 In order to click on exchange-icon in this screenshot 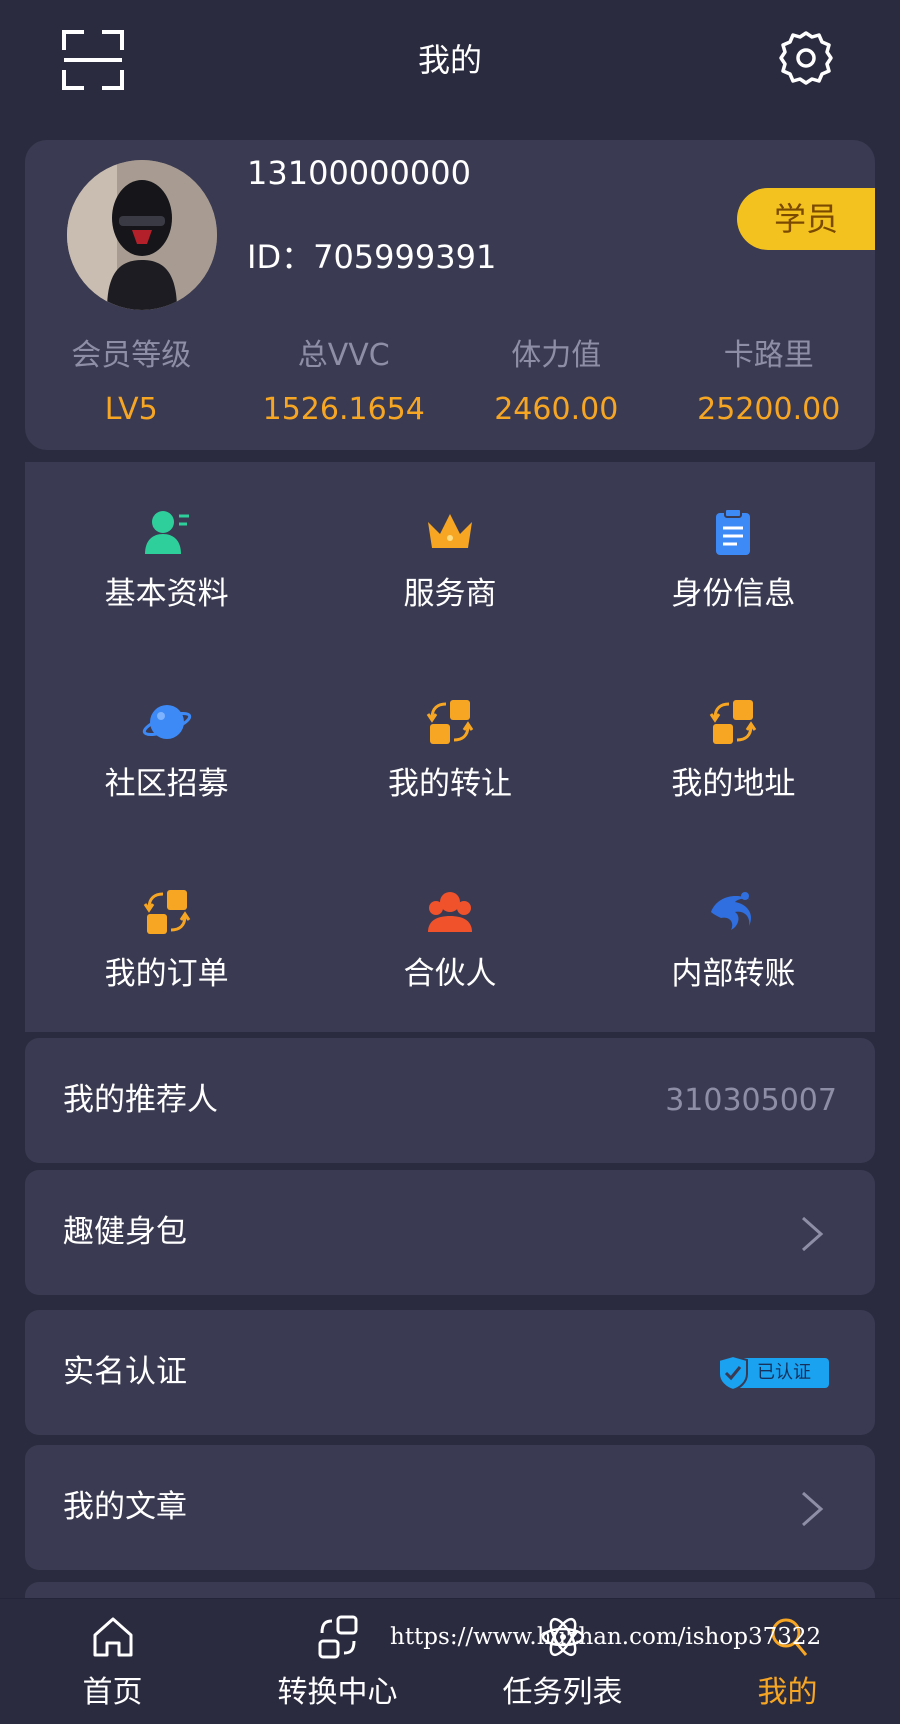, I will do `click(337, 1637)`.